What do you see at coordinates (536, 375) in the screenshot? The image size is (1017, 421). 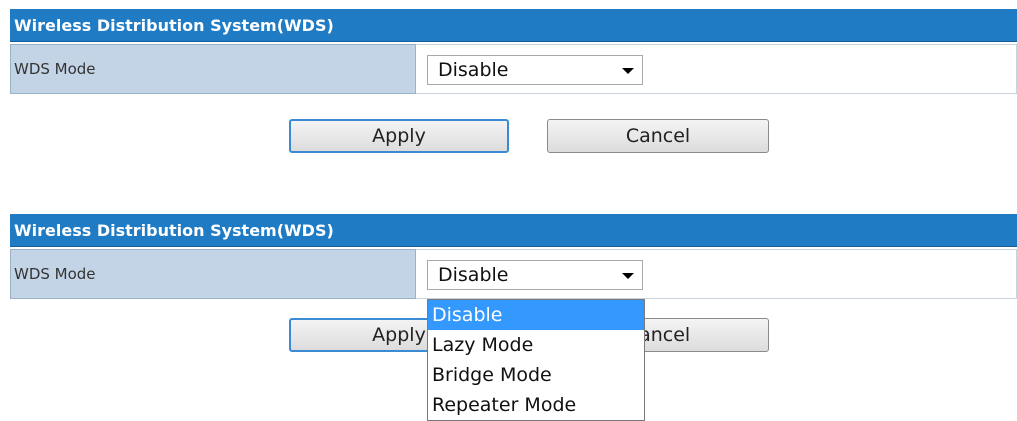 I see `option-bridge-mode: Bridge Mode` at bounding box center [536, 375].